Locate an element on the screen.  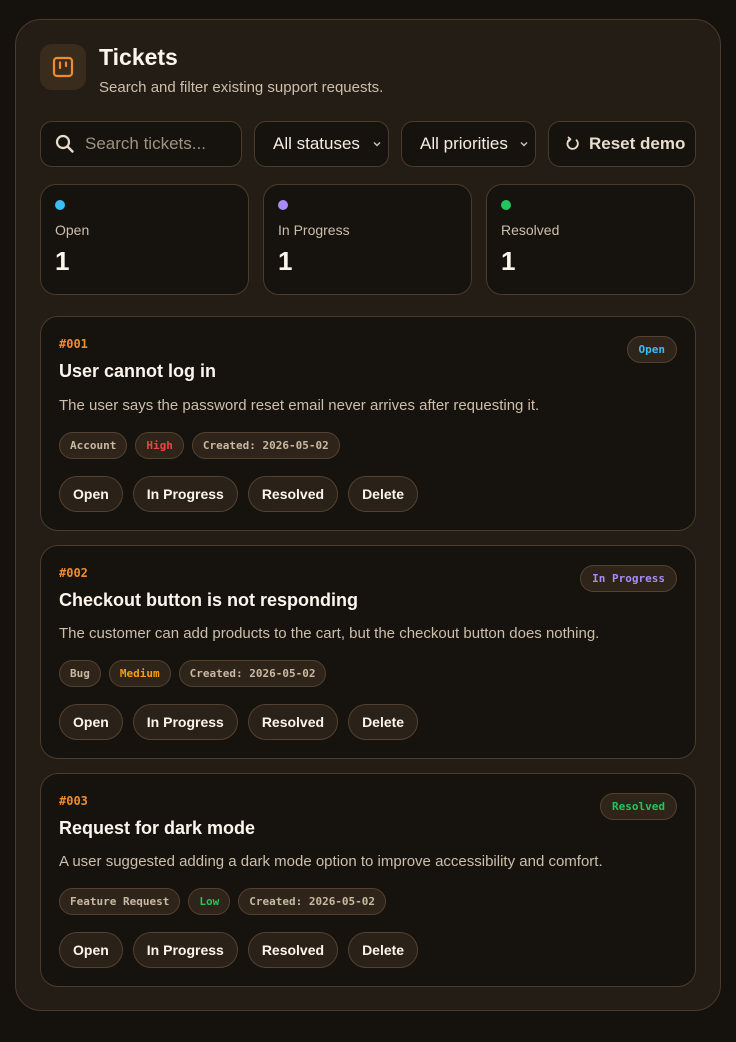
category-tag: Bug is located at coordinates (80, 673).